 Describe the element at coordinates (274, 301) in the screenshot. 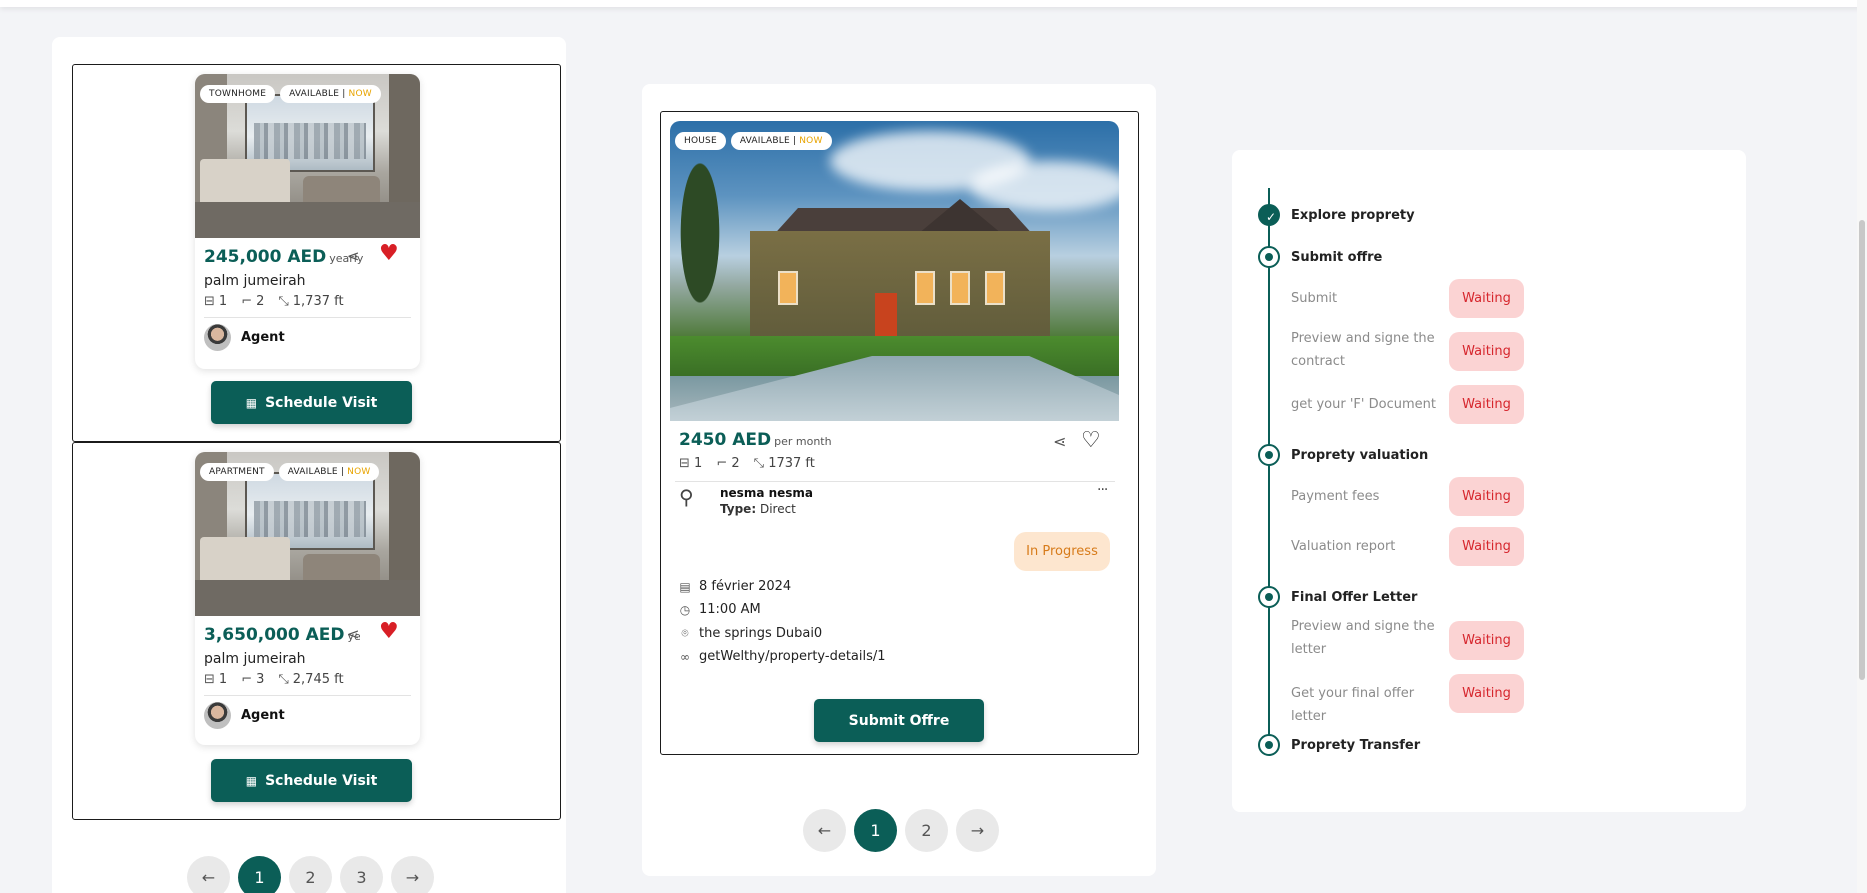

I see `property-specs: ⊟ 1 ⌐ 2 ⤡ 1,737 ft` at that location.